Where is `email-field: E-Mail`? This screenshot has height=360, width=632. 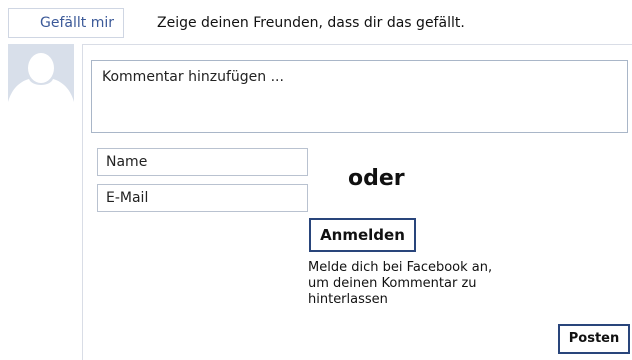
email-field: E-Mail is located at coordinates (202, 198).